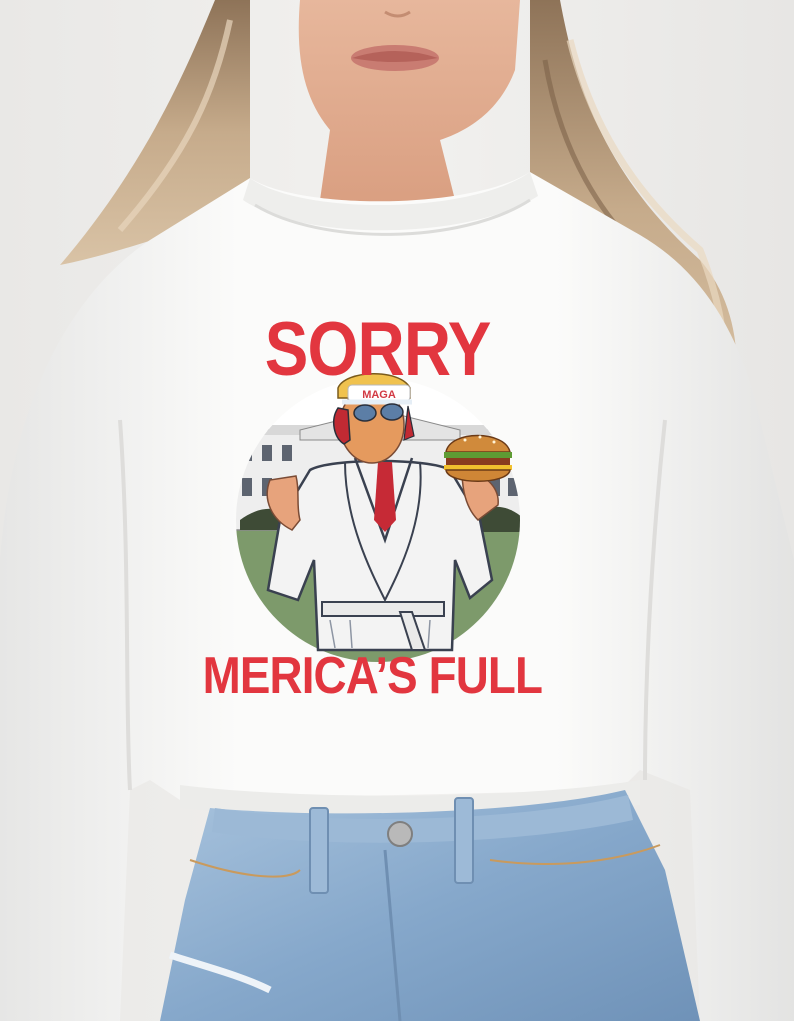 This screenshot has height=1021, width=794. What do you see at coordinates (409, 106) in the screenshot?
I see `face-neck` at bounding box center [409, 106].